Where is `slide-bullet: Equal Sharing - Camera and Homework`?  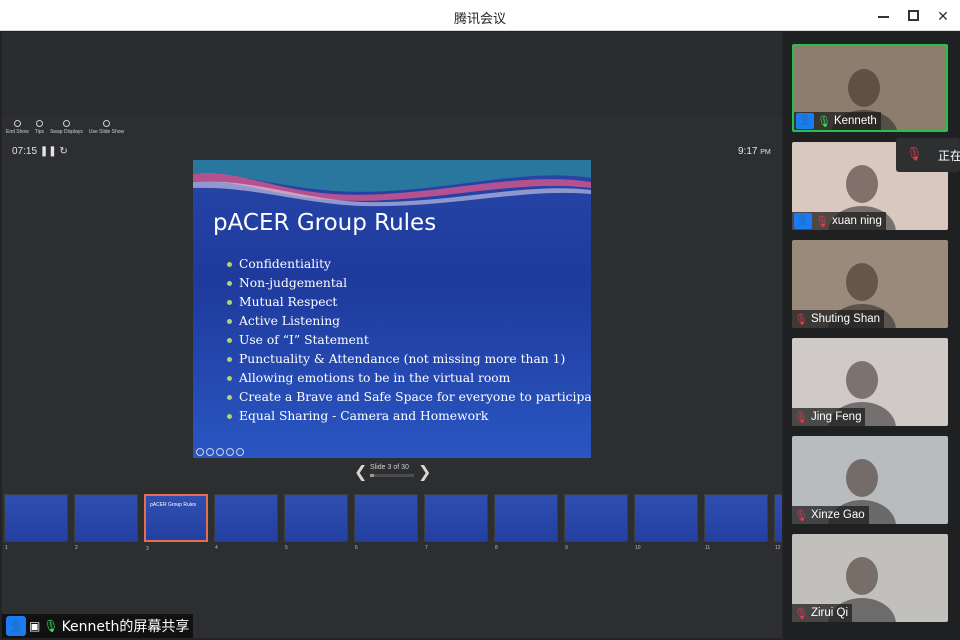
slide-bullet: Equal Sharing - Camera and Homework is located at coordinates (409, 416).